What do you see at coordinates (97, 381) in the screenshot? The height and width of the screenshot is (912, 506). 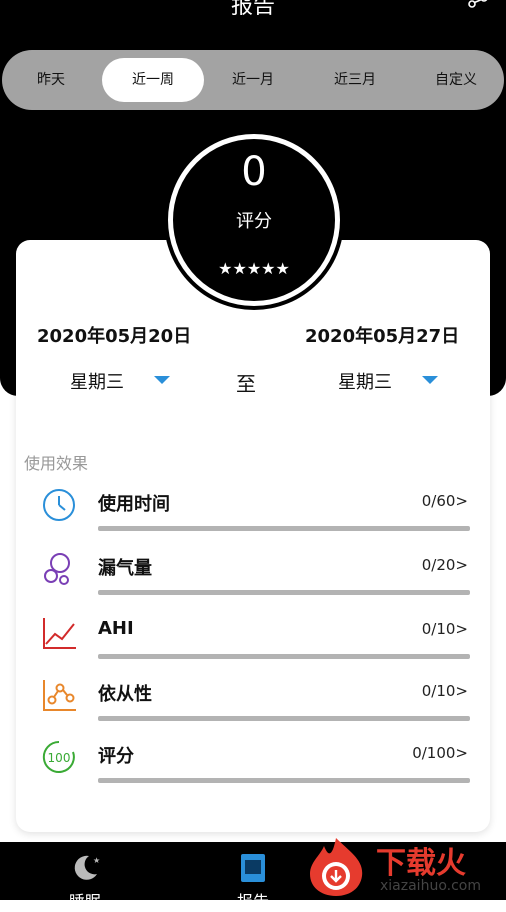 I see `start-weekday-select: 星期三` at bounding box center [97, 381].